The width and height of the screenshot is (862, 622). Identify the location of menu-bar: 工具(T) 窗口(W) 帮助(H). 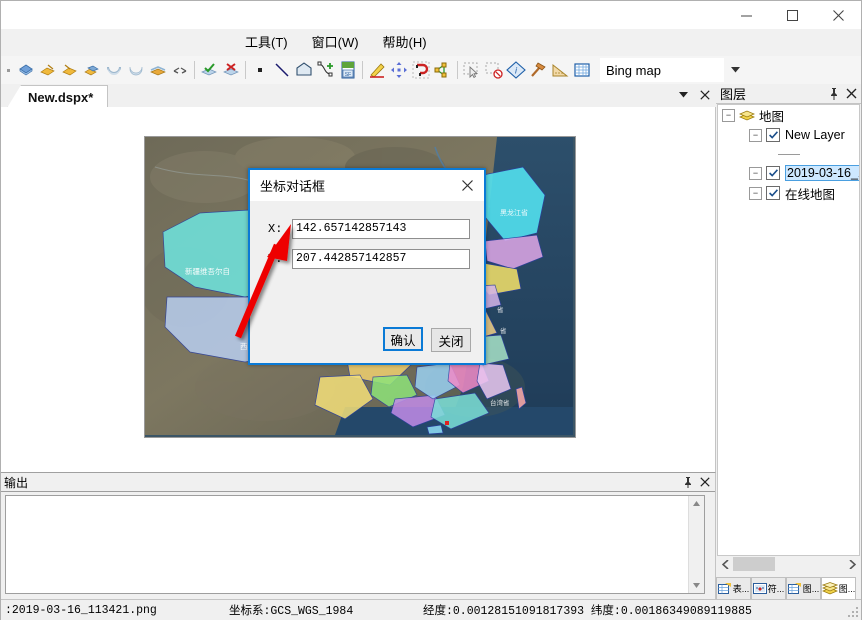
(431, 43).